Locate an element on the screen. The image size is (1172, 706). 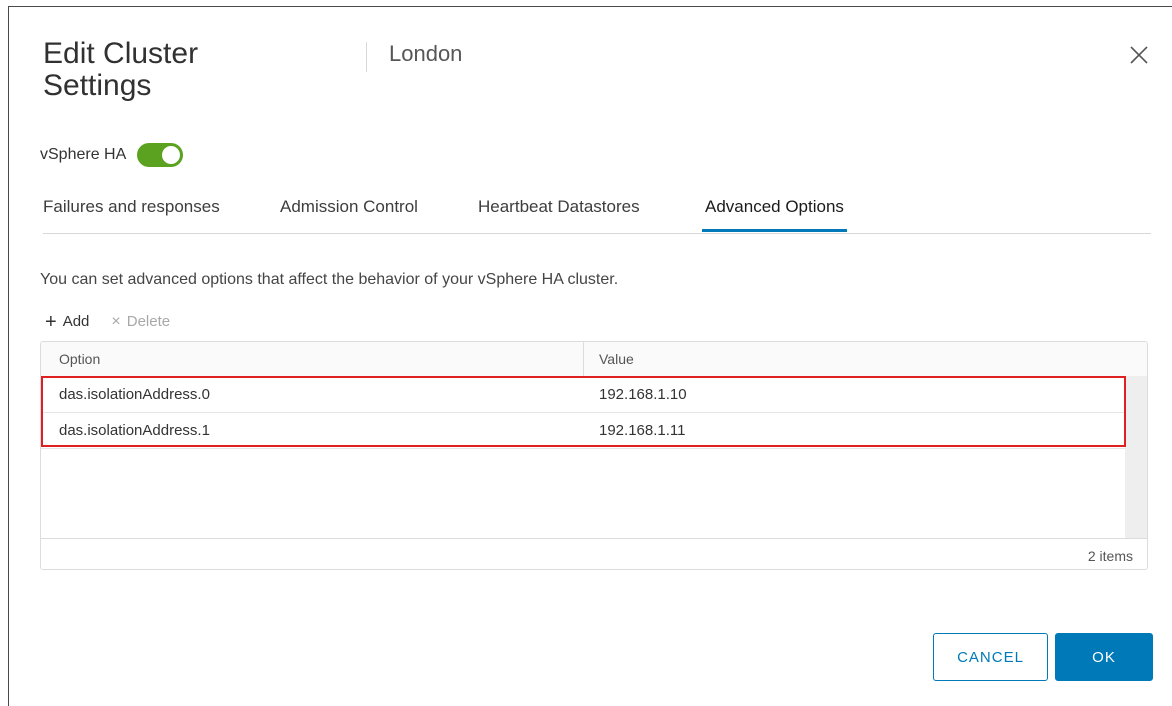
table-row: das.isolationAddress.1 192.168.1.11 is located at coordinates (583, 431).